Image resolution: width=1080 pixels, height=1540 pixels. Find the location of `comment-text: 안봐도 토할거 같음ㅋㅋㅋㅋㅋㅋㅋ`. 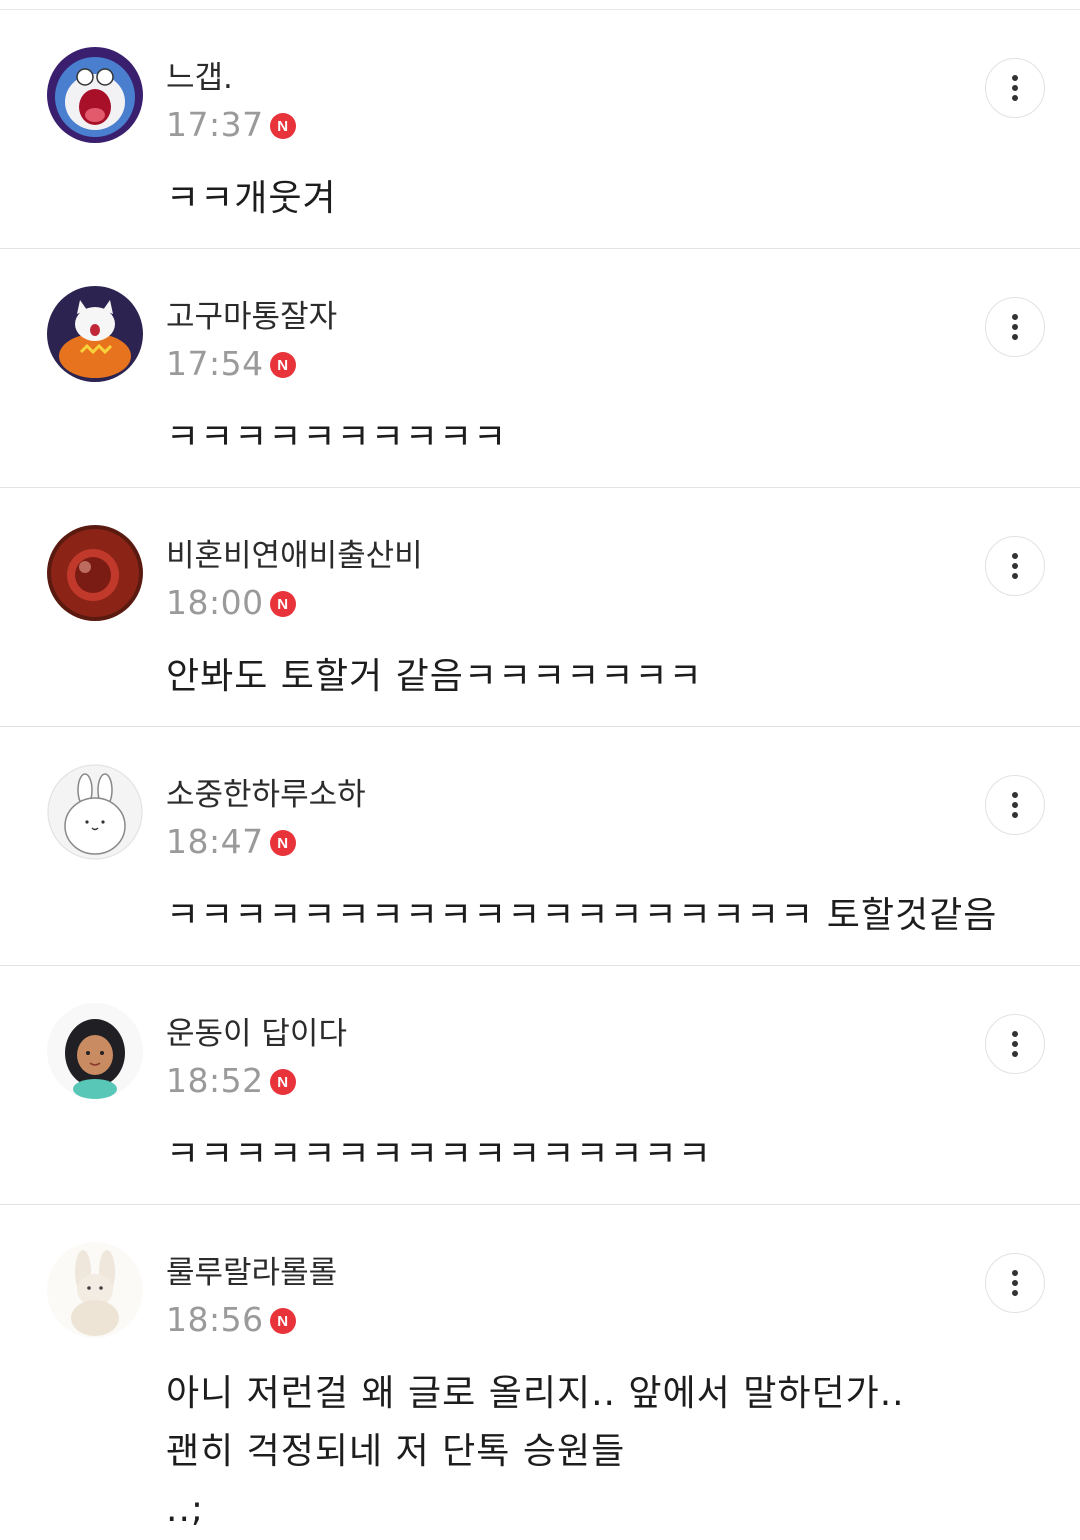

comment-text: 안봐도 토할거 같음ㅋㅋㅋㅋㅋㅋㅋ is located at coordinates (434, 676).